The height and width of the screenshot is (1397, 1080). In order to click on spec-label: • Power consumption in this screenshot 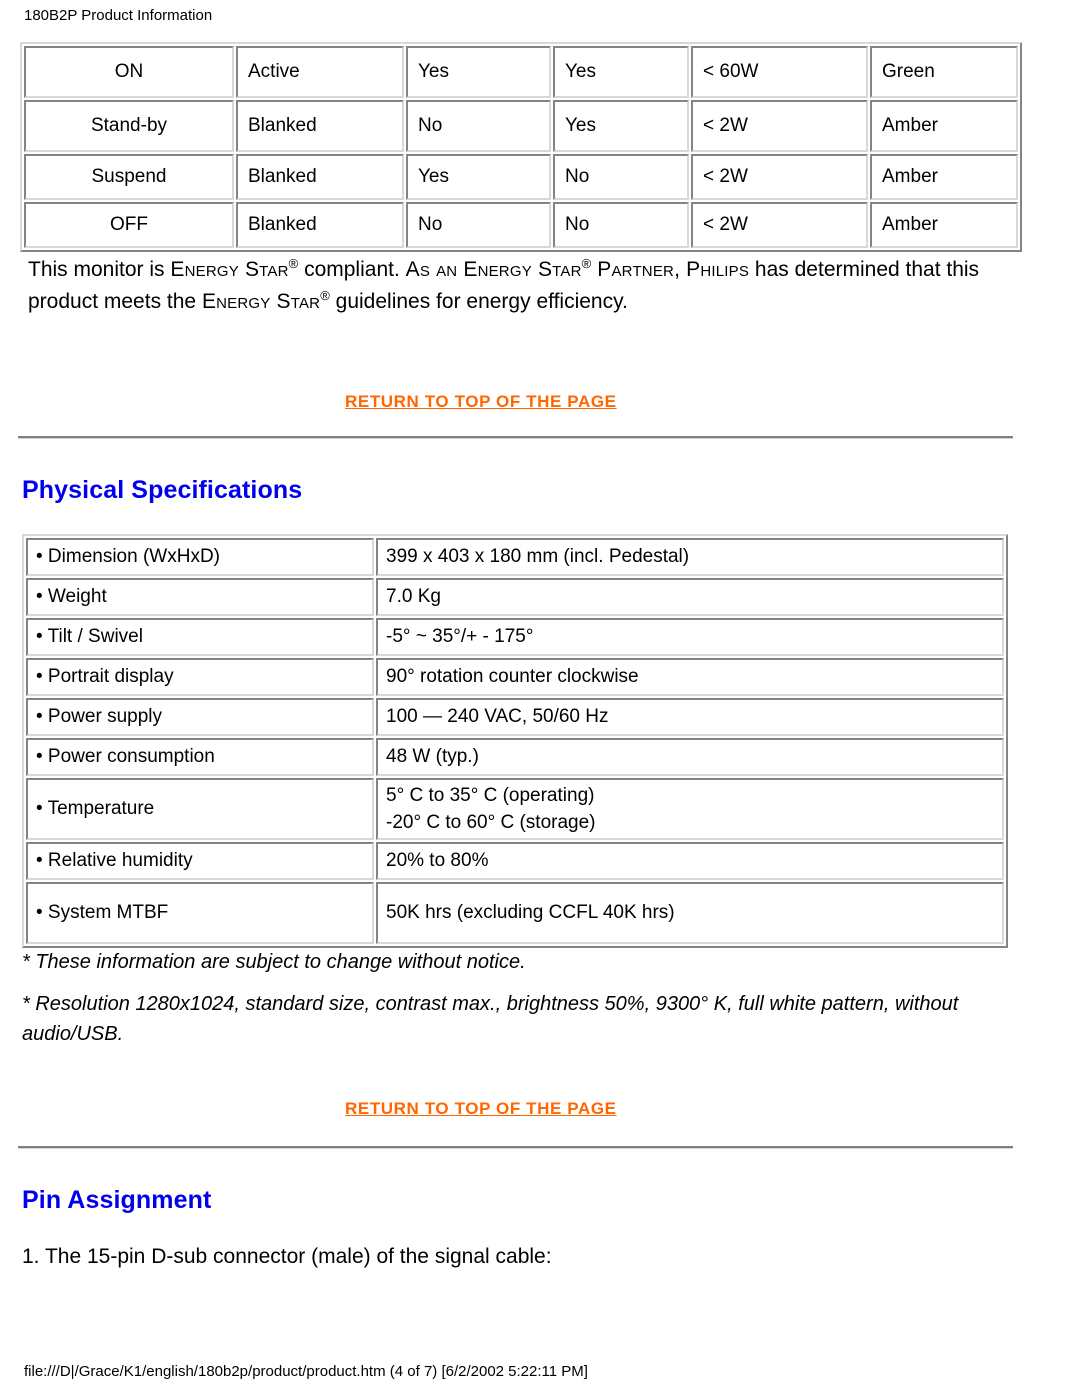, I will do `click(200, 757)`.